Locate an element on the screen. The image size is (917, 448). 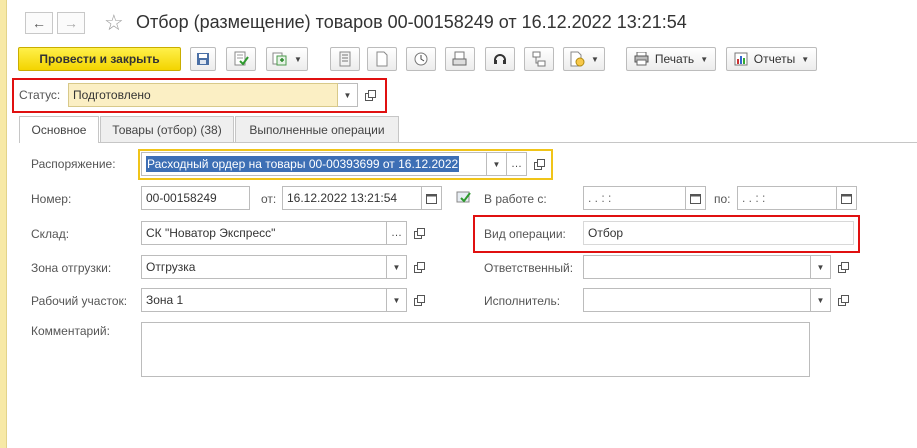
warehouse-field: СК "Новатор Экспресс" is located at coordinates (264, 233).